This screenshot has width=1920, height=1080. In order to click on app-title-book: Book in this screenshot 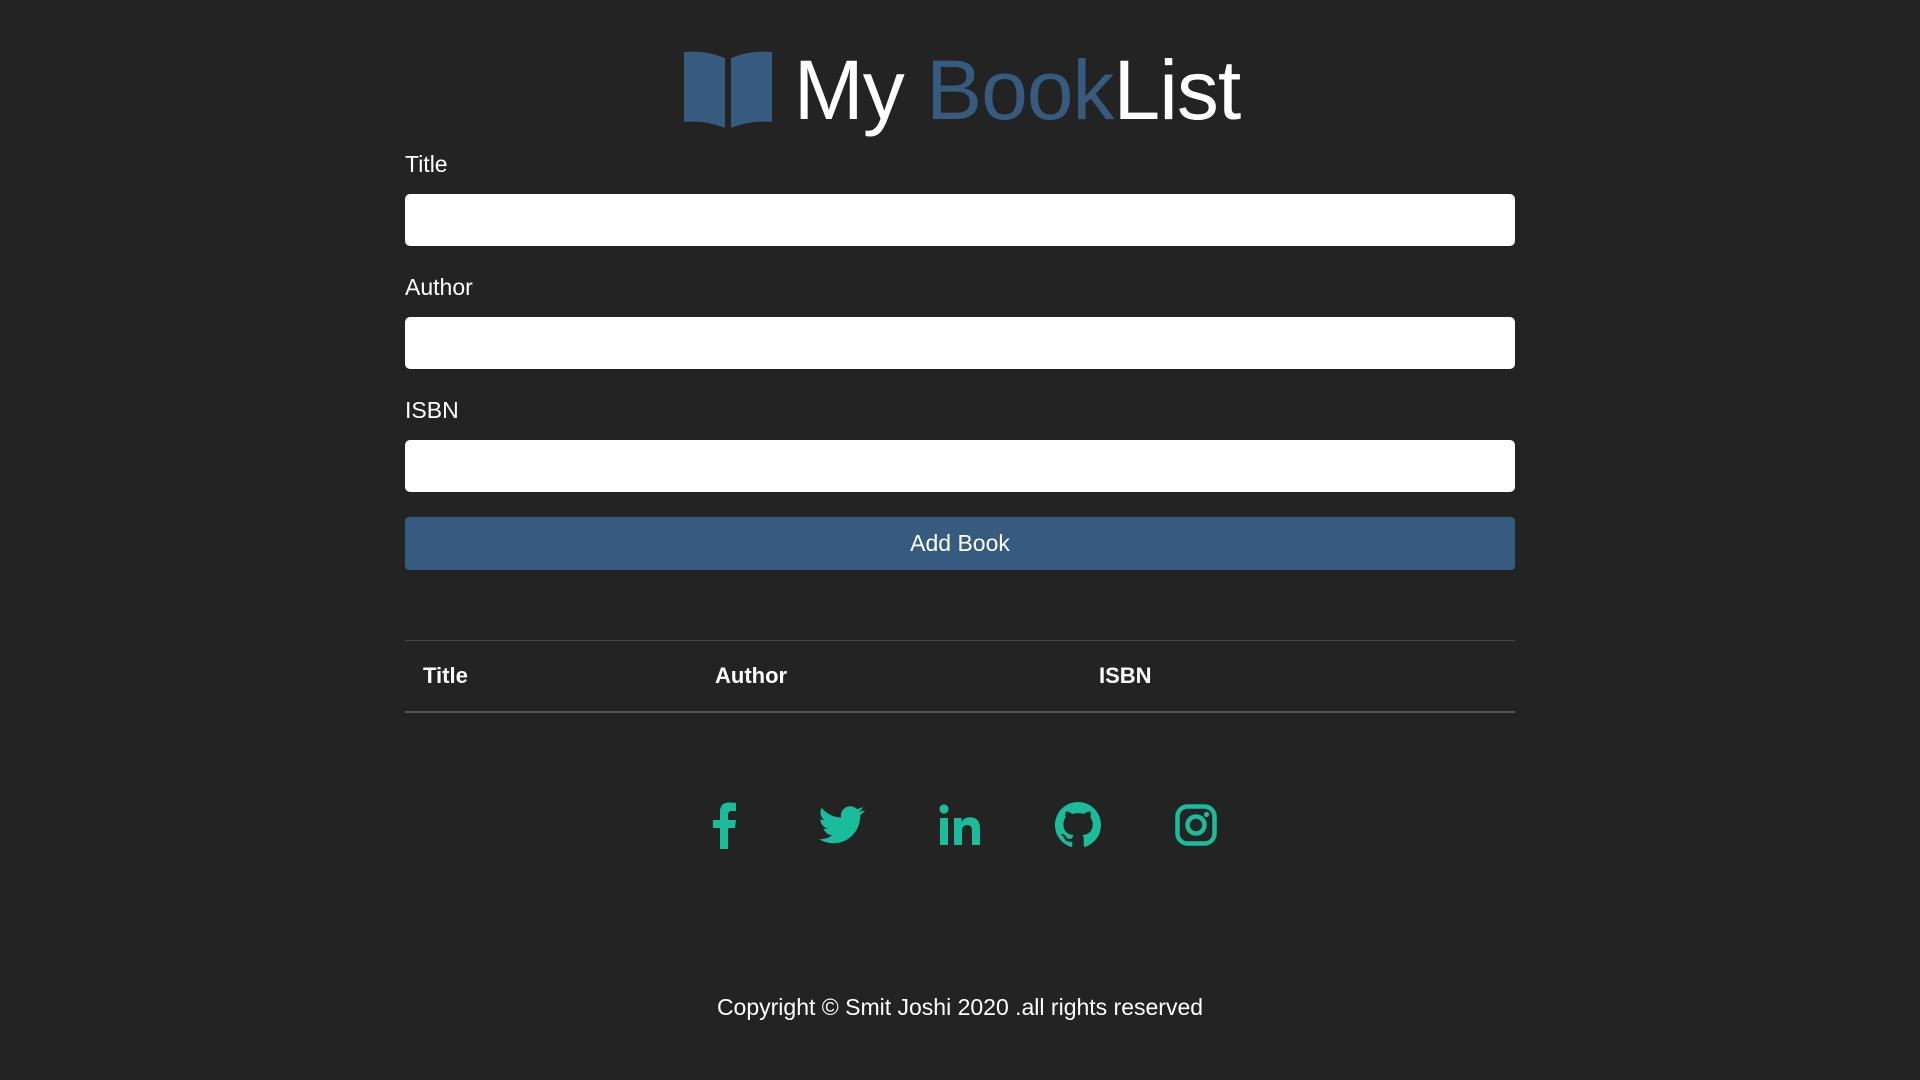, I will do `click(1020, 90)`.